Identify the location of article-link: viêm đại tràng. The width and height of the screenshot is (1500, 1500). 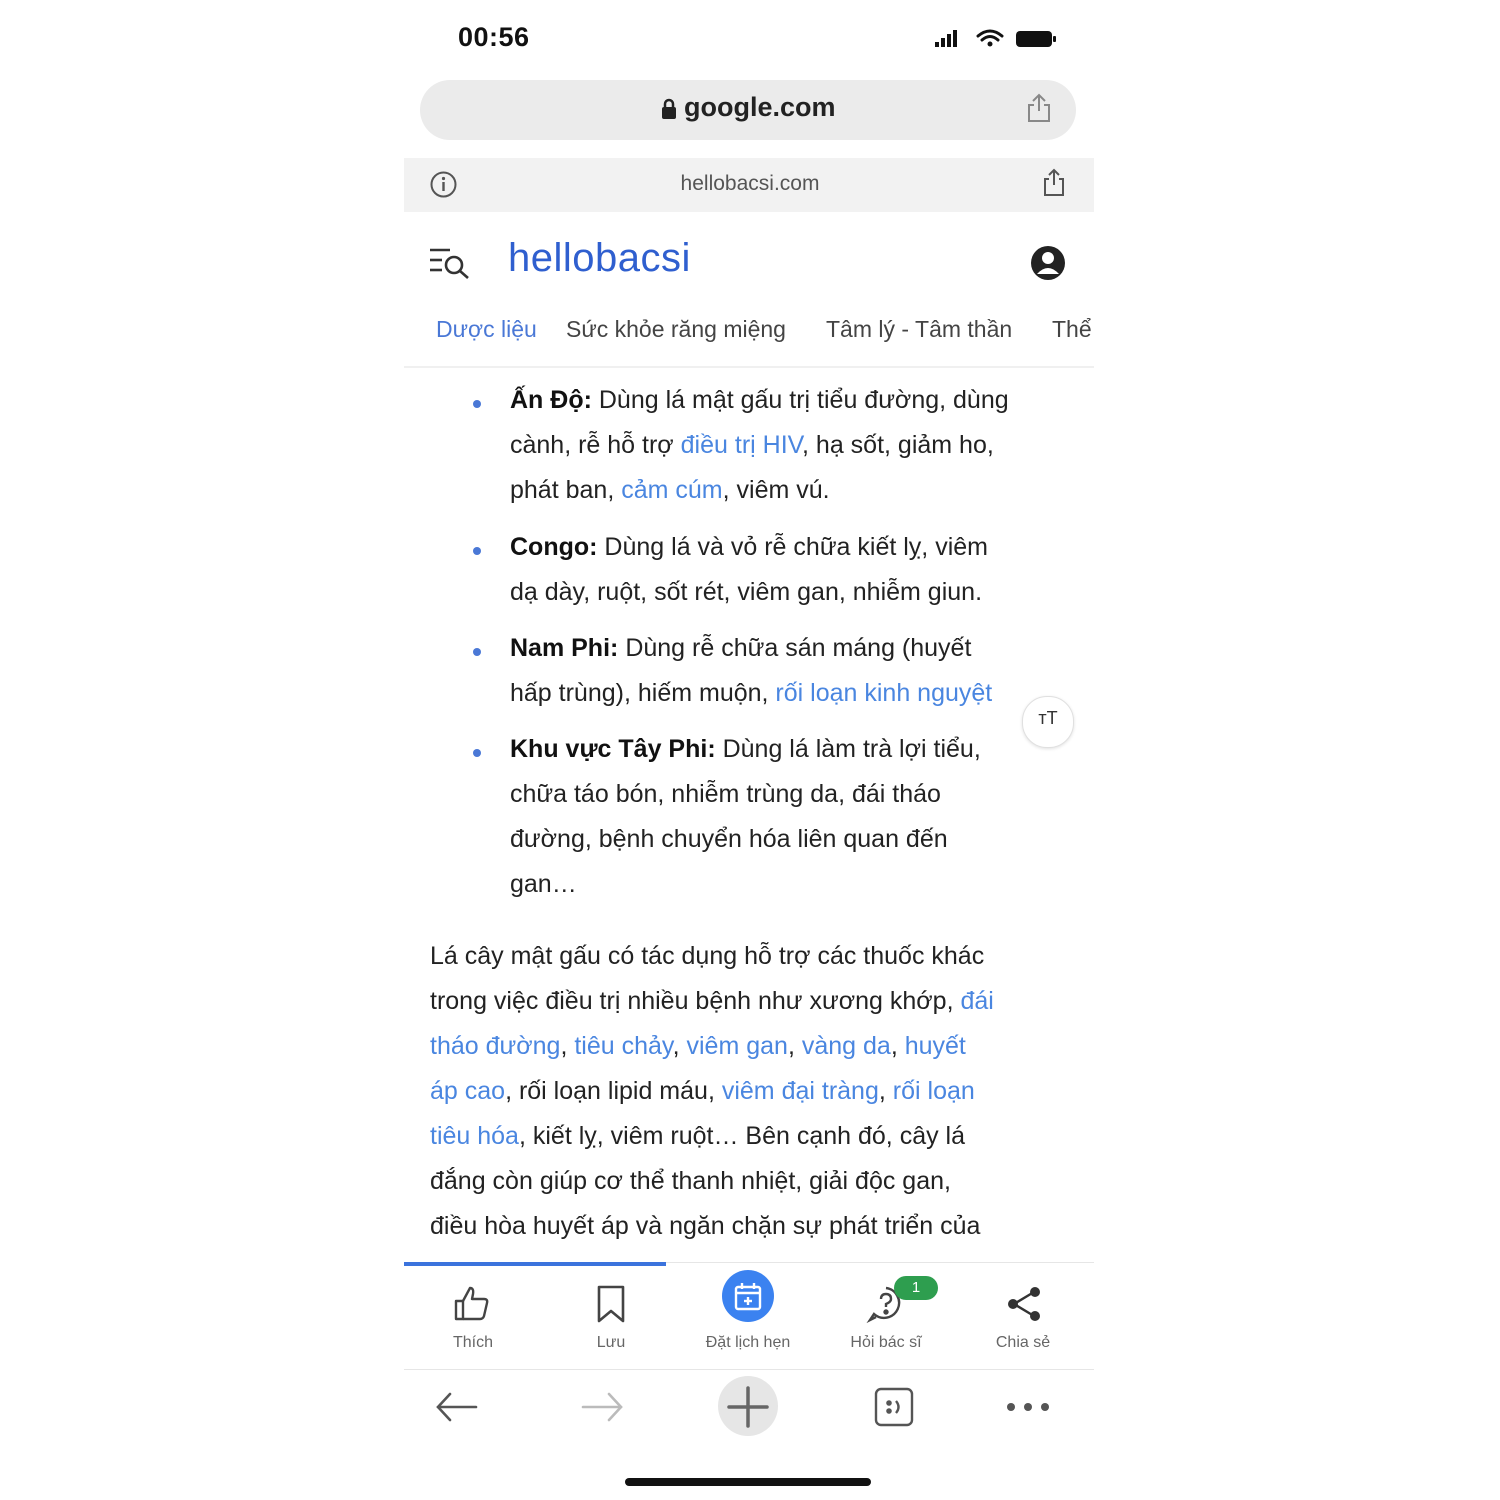
(800, 1091).